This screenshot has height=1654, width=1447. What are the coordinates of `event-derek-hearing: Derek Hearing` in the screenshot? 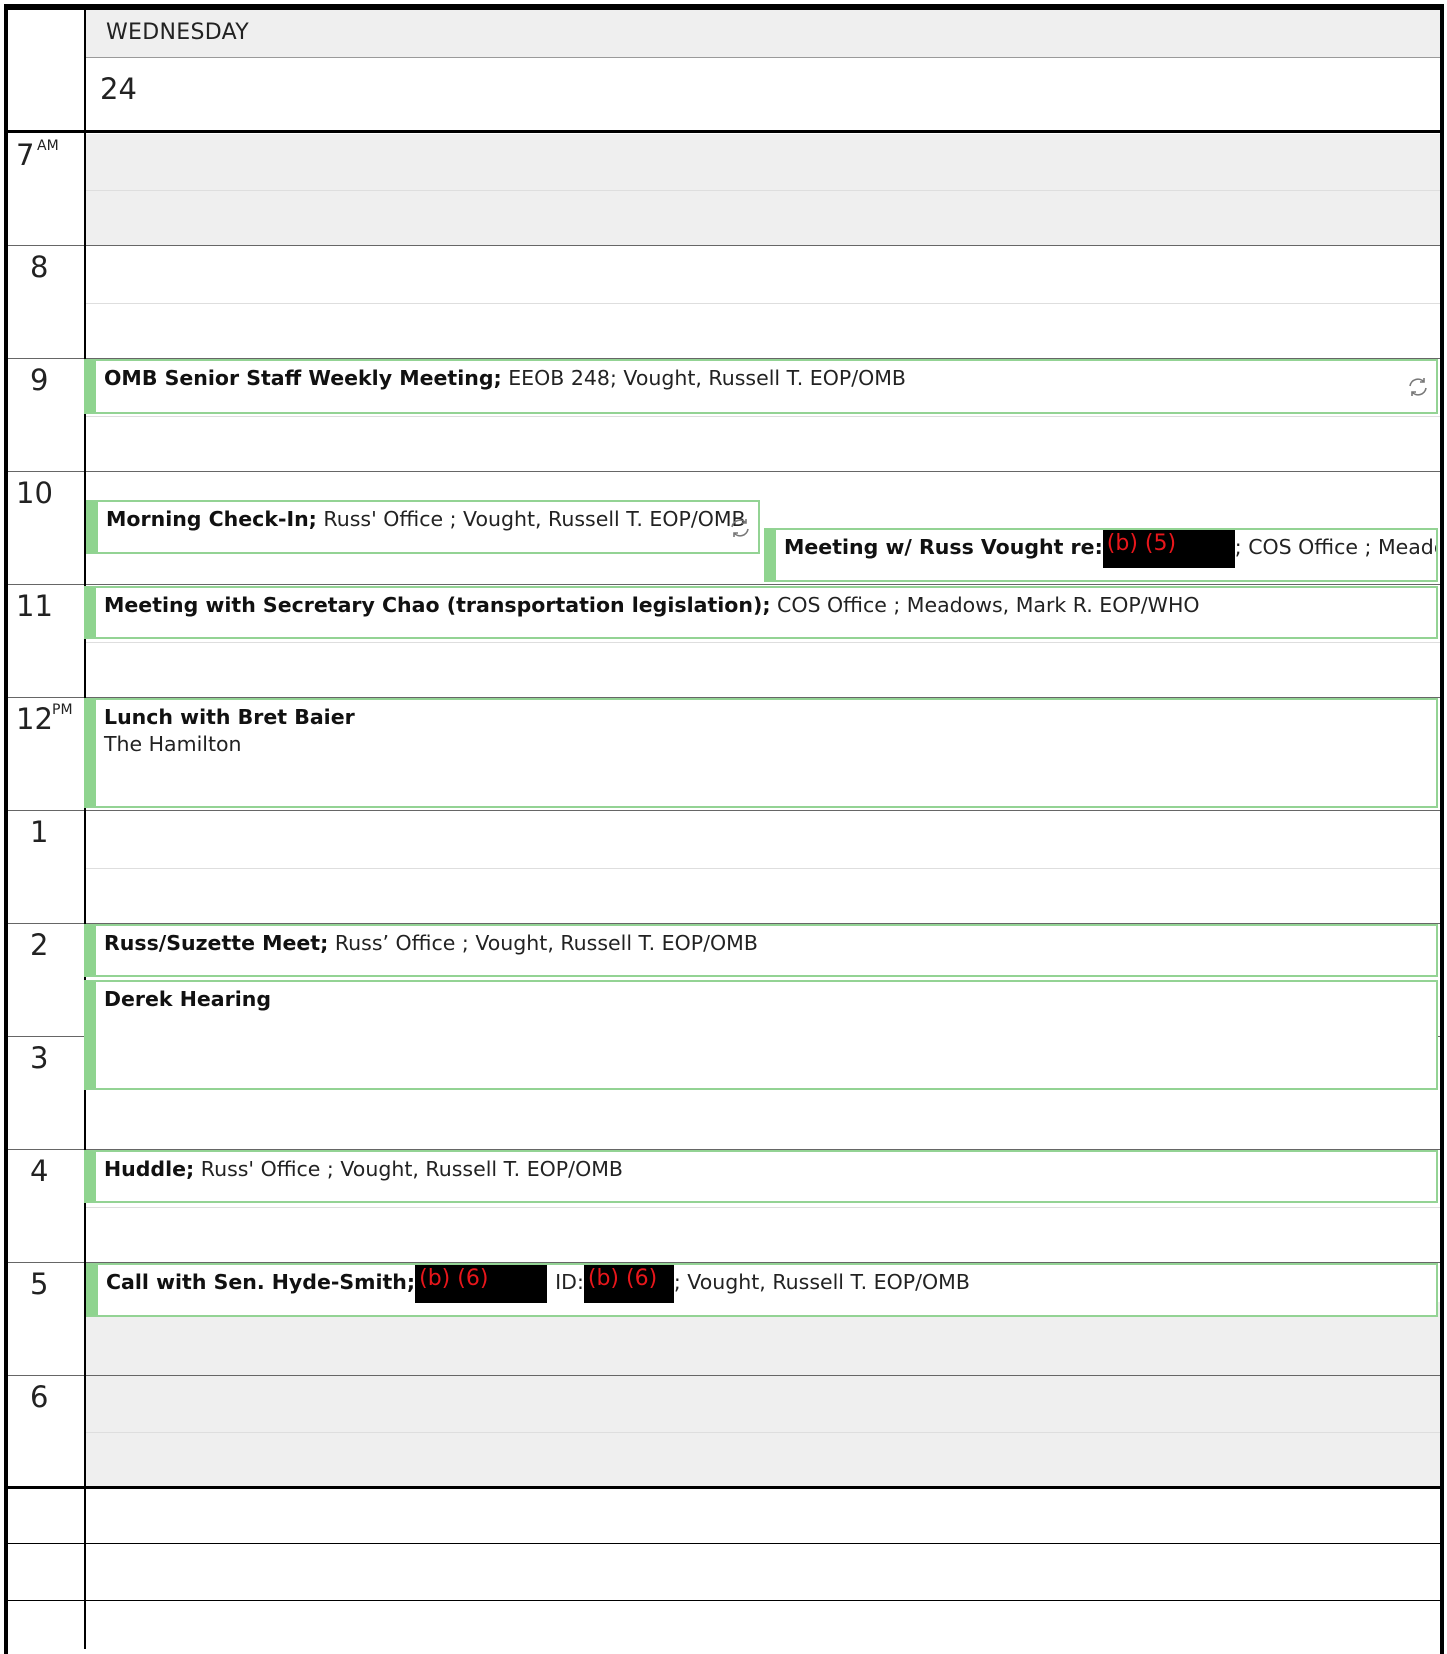 It's located at (761, 1035).